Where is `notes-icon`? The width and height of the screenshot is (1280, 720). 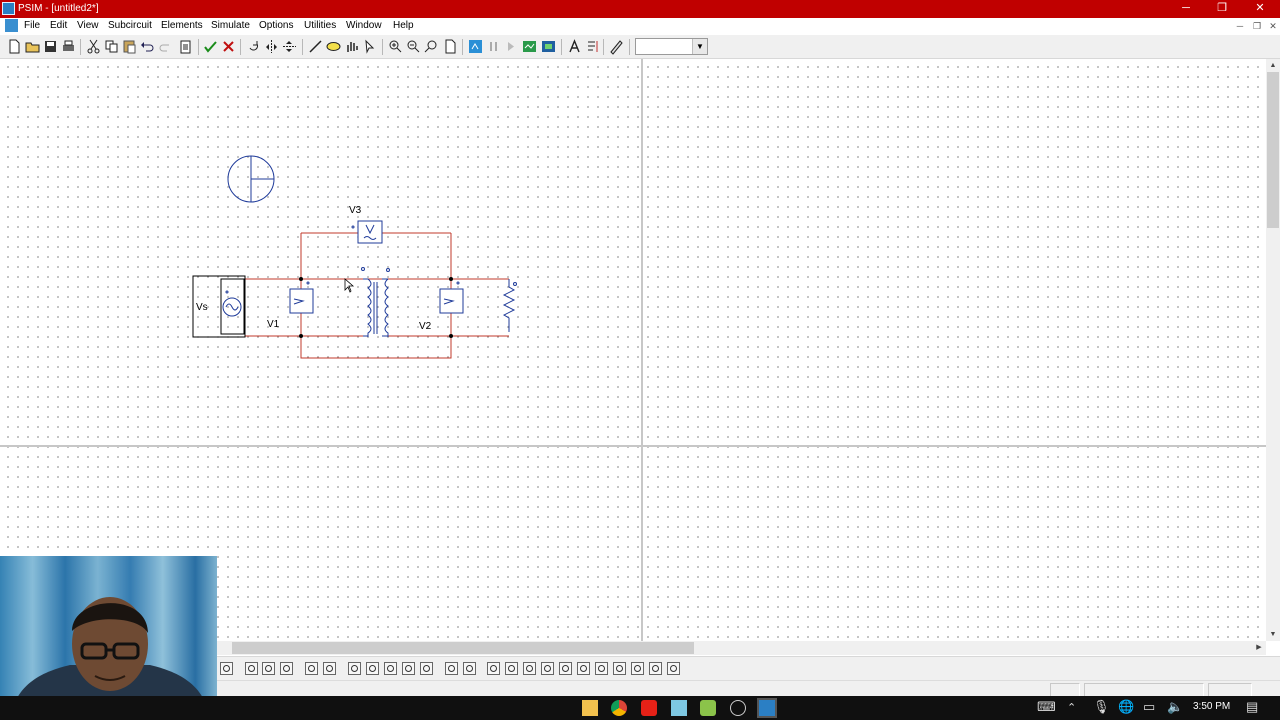 notes-icon is located at coordinates (679, 708).